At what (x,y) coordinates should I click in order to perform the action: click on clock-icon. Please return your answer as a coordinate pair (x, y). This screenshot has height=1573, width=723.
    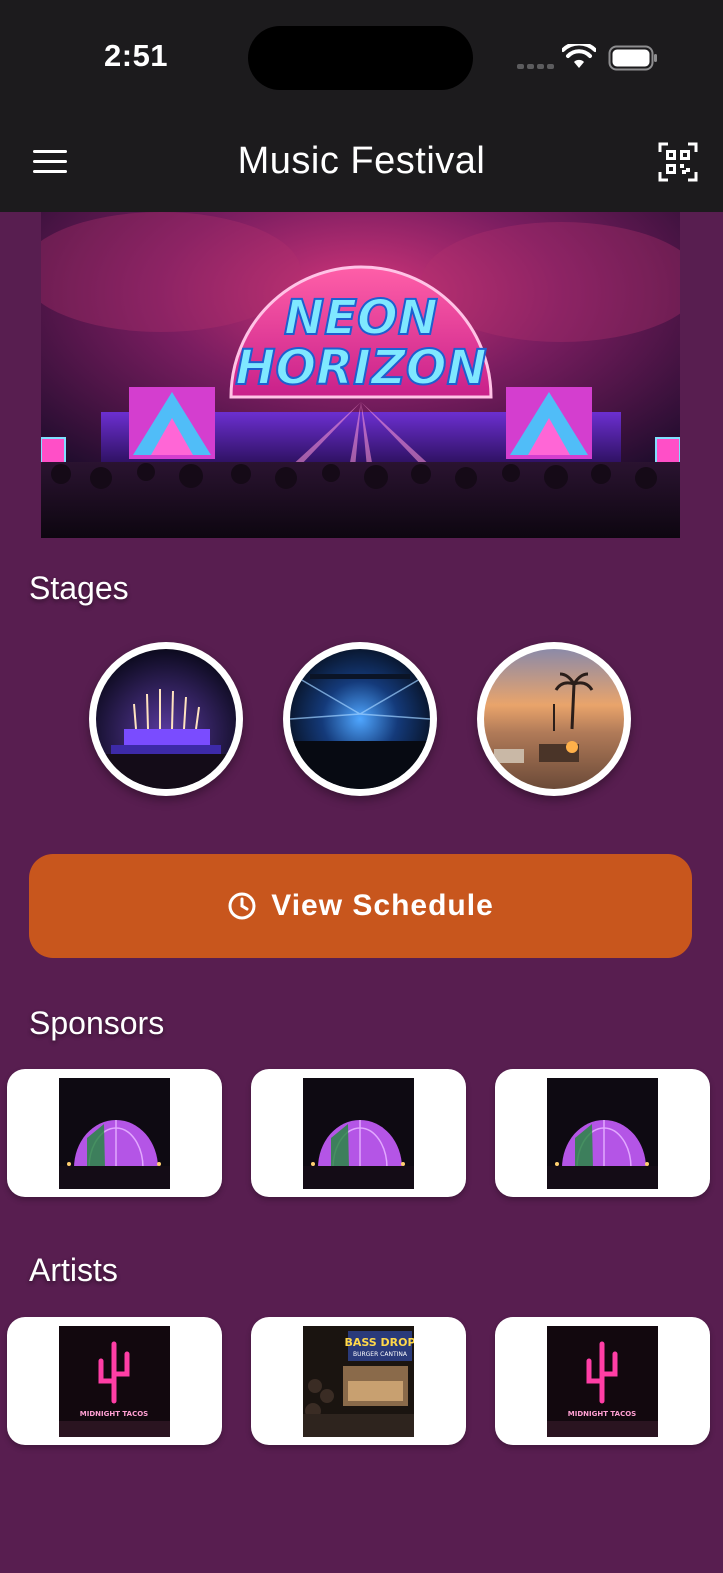
    Looking at the image, I should click on (242, 906).